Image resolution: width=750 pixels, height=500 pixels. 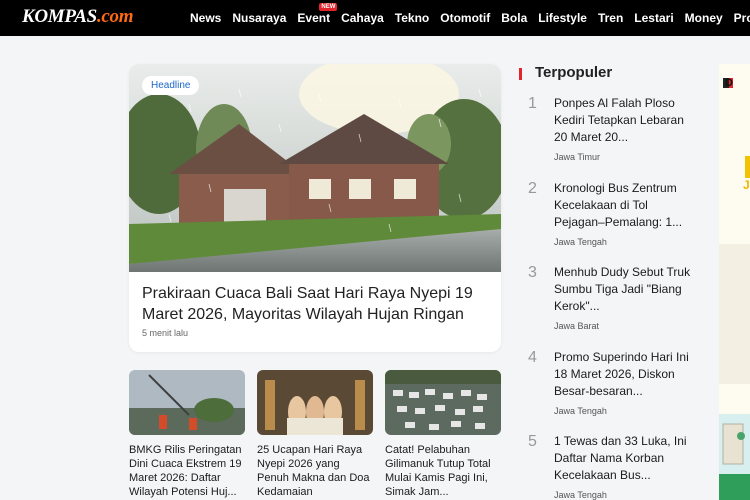 What do you see at coordinates (328, 7) in the screenshot?
I see `new-badge: NEW` at bounding box center [328, 7].